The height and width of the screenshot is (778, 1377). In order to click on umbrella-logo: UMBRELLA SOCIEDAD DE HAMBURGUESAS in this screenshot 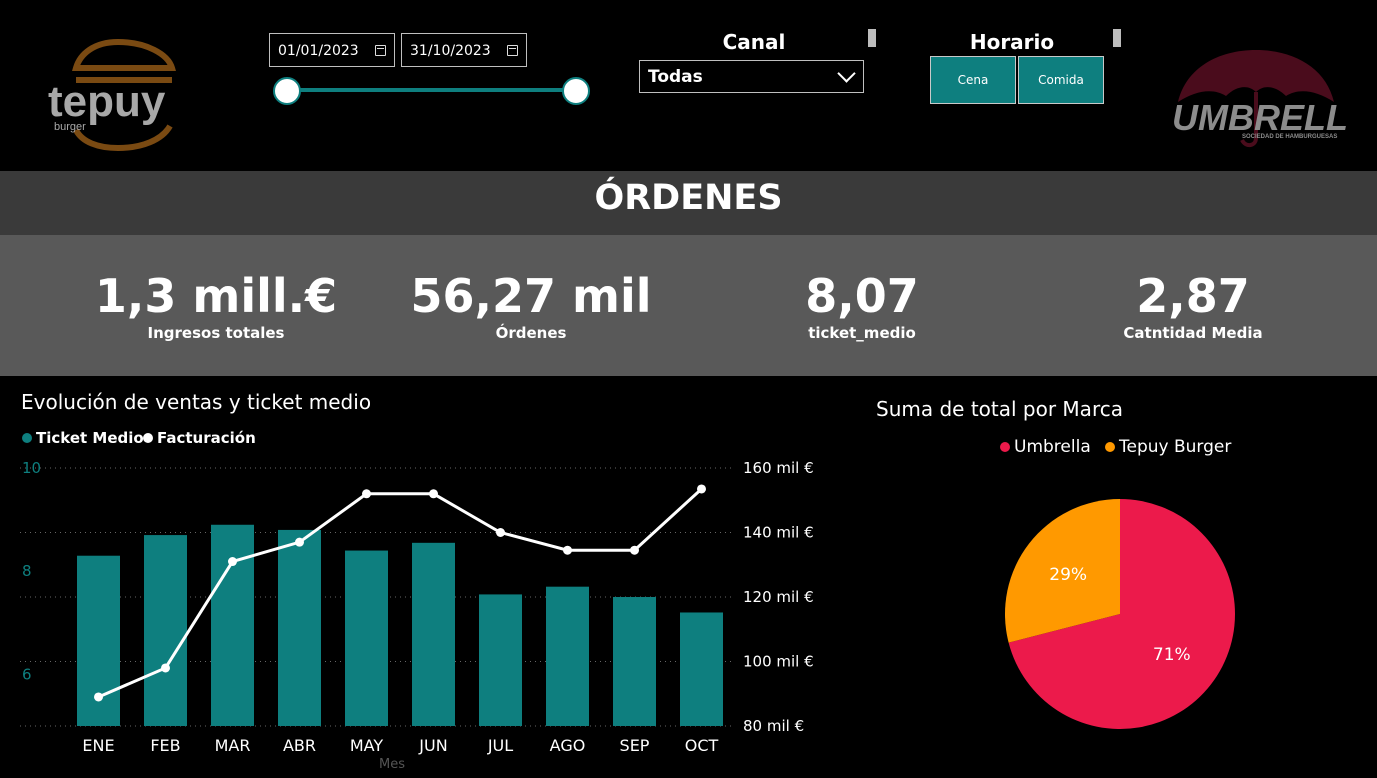, I will do `click(1270, 99)`.